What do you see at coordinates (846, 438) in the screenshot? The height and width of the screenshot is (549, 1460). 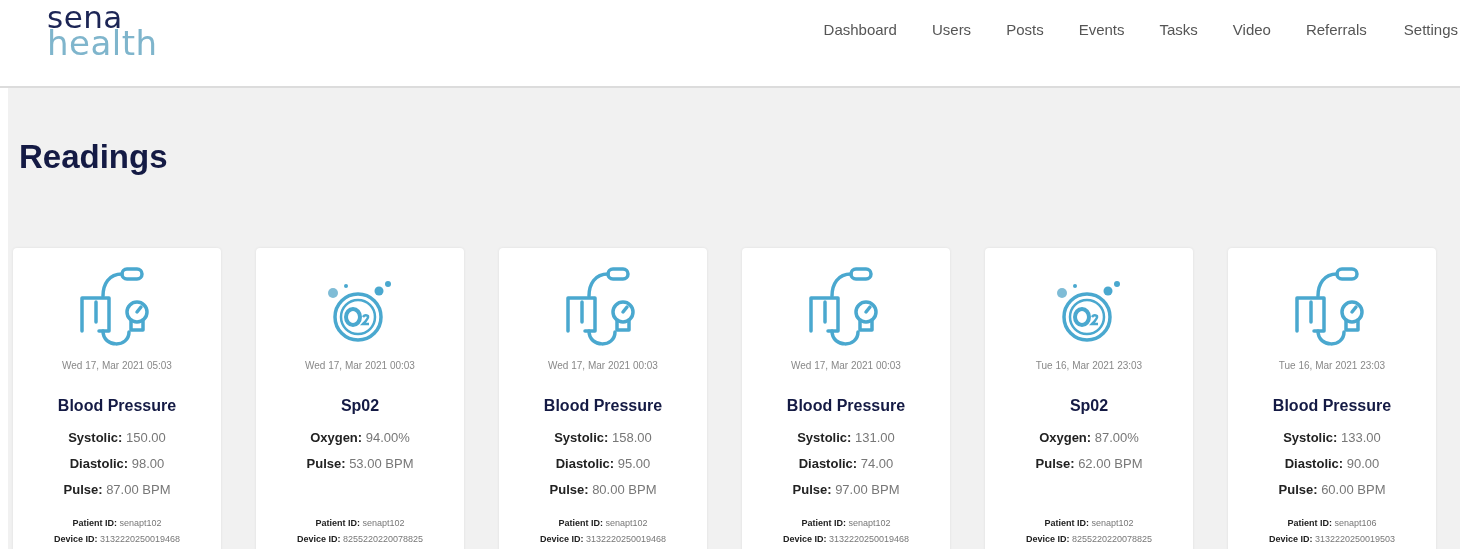 I see `reading-value: Systolic: 131.00` at bounding box center [846, 438].